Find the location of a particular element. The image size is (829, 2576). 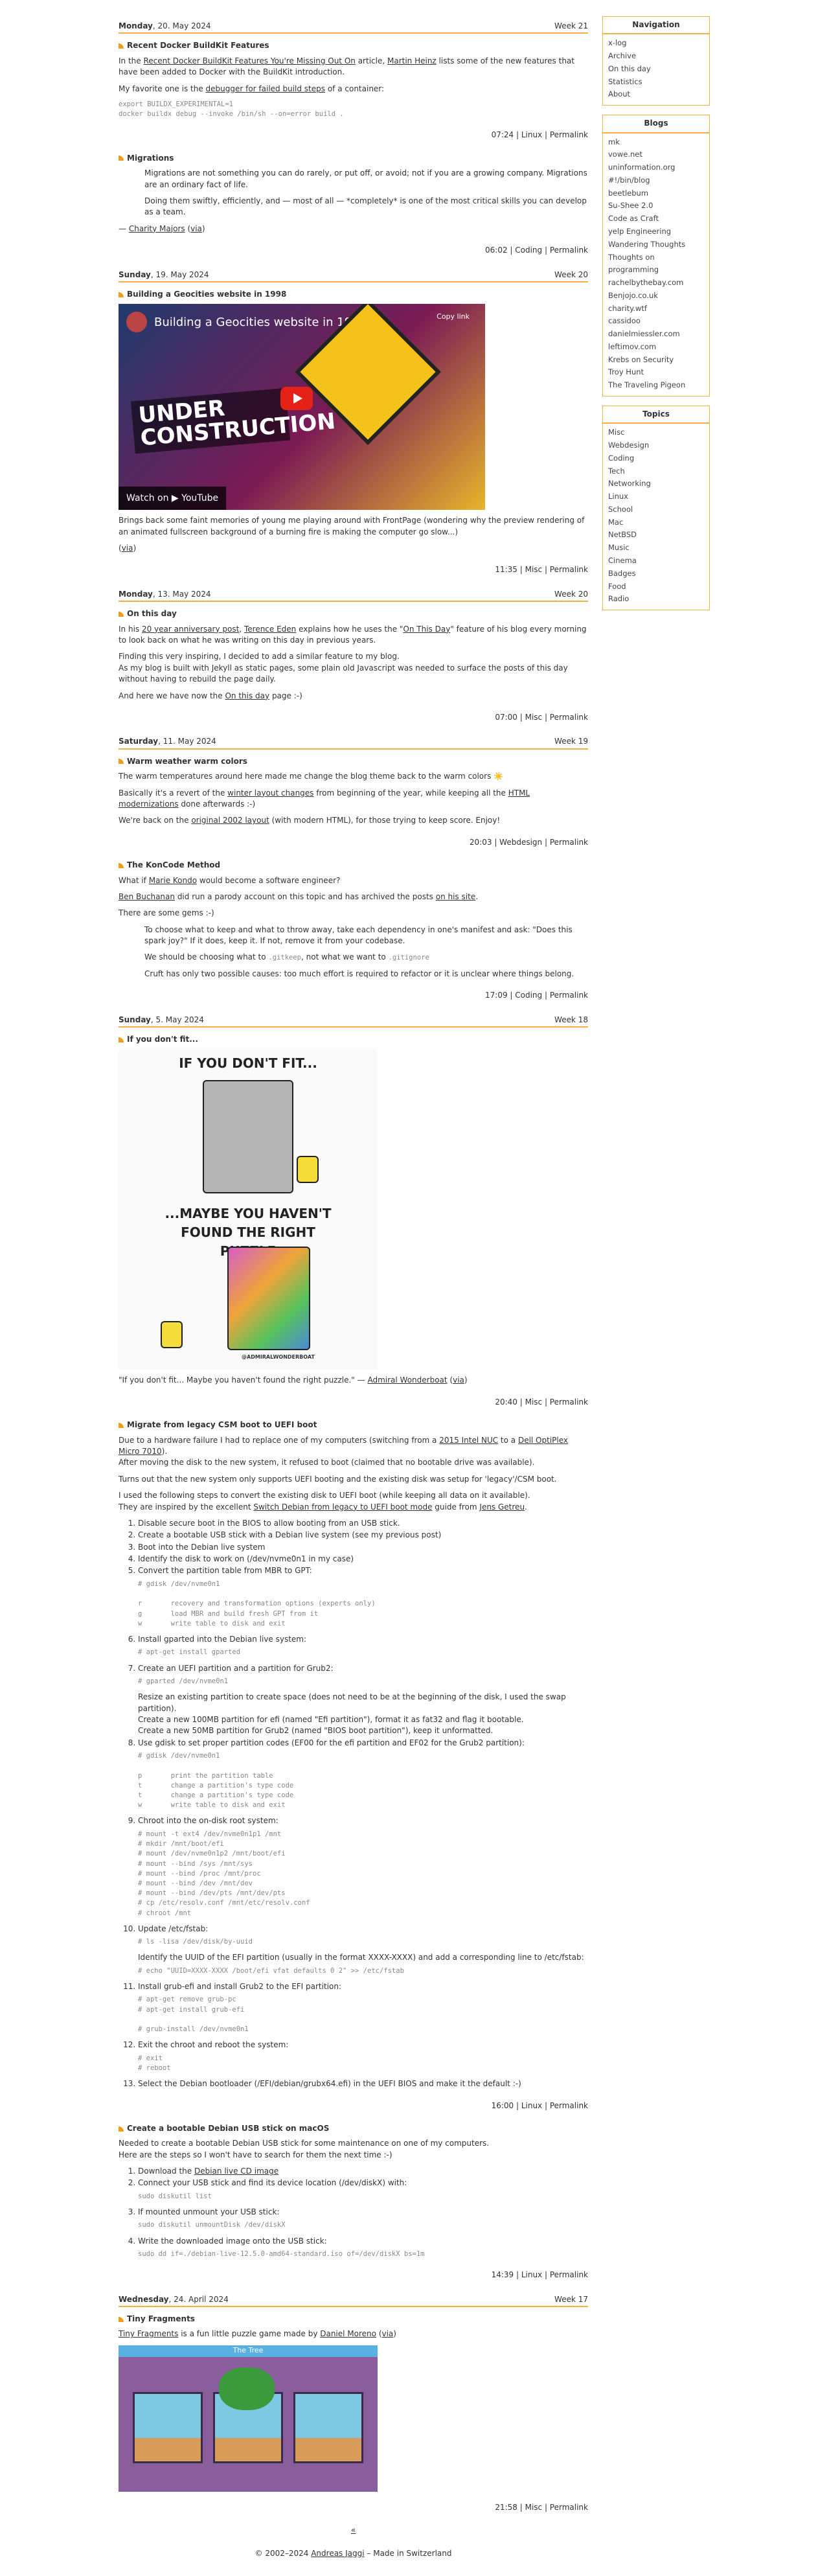

post-title: Recent Docker BuildKit Features is located at coordinates (353, 45).